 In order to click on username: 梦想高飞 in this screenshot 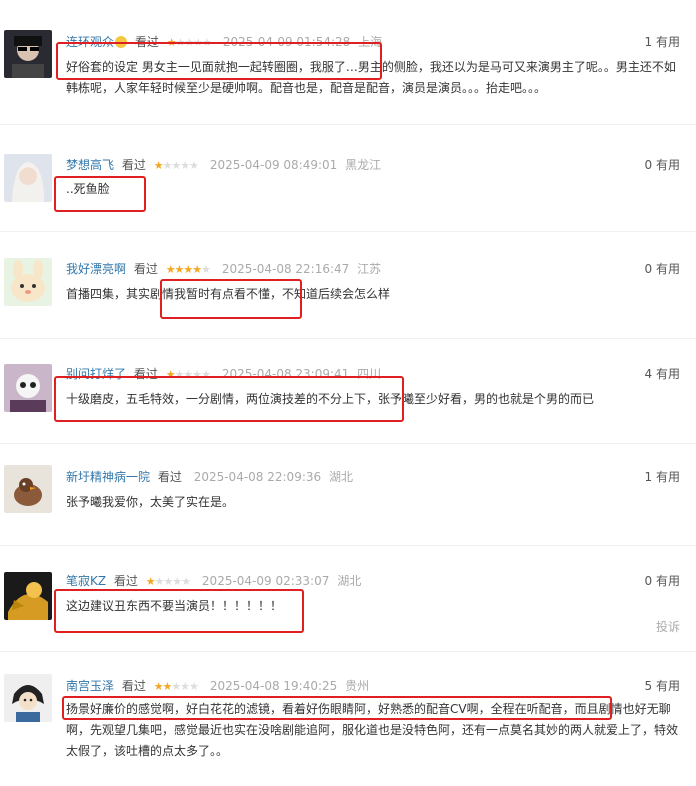, I will do `click(90, 165)`.